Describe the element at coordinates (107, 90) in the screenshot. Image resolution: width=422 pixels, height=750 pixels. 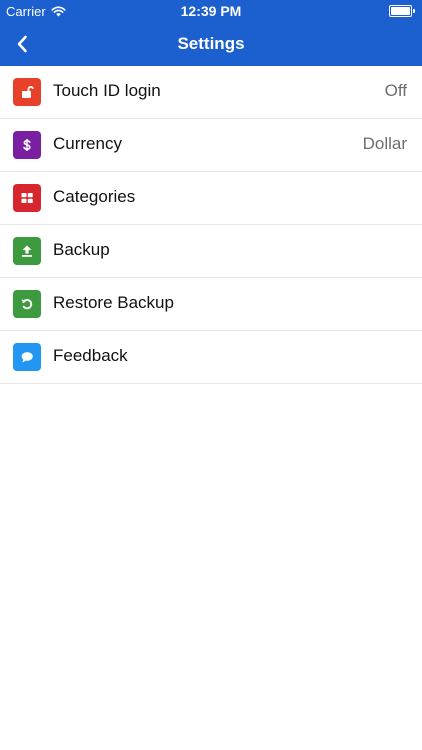
I see `row-label: Touch ID login` at that location.